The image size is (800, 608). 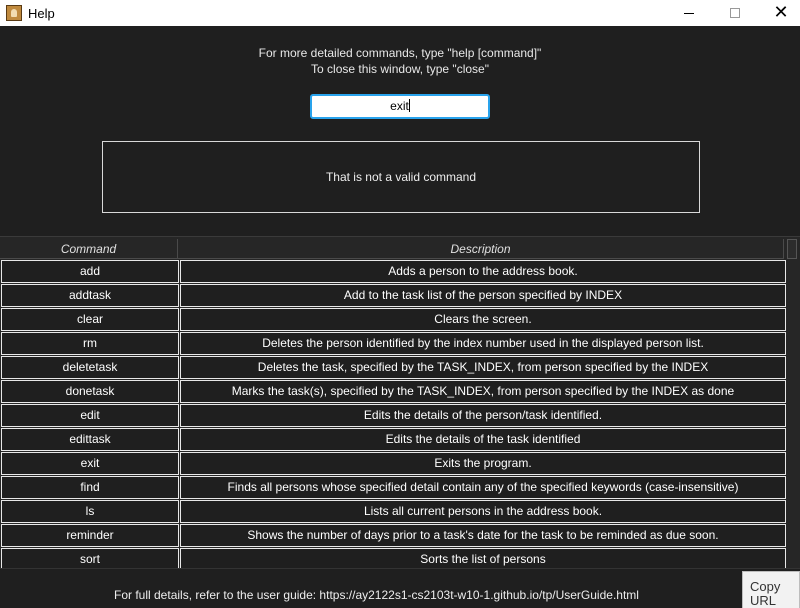 I want to click on command-cell: find, so click(x=90, y=487).